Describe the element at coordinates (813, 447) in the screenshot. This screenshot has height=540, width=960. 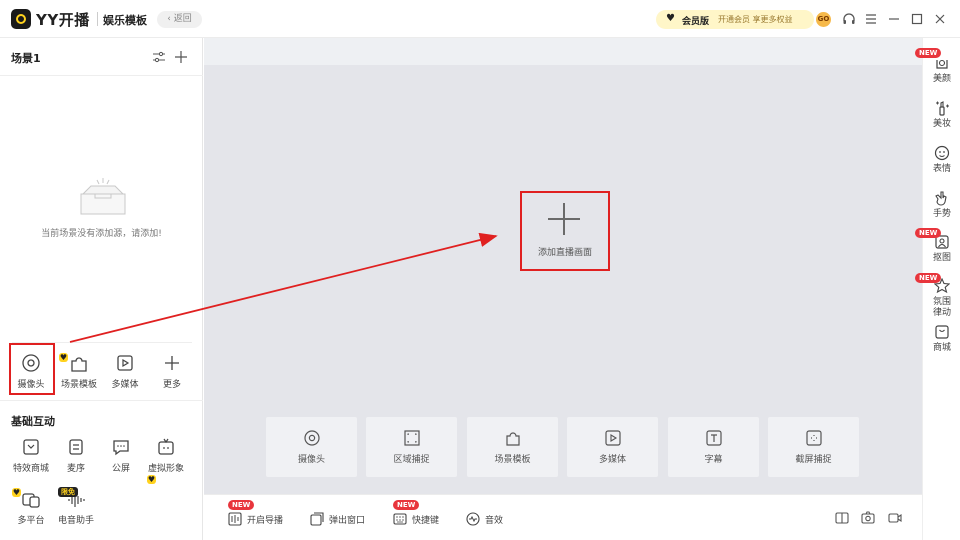
I see `tile-screen-capture: 截屏捕捉` at that location.